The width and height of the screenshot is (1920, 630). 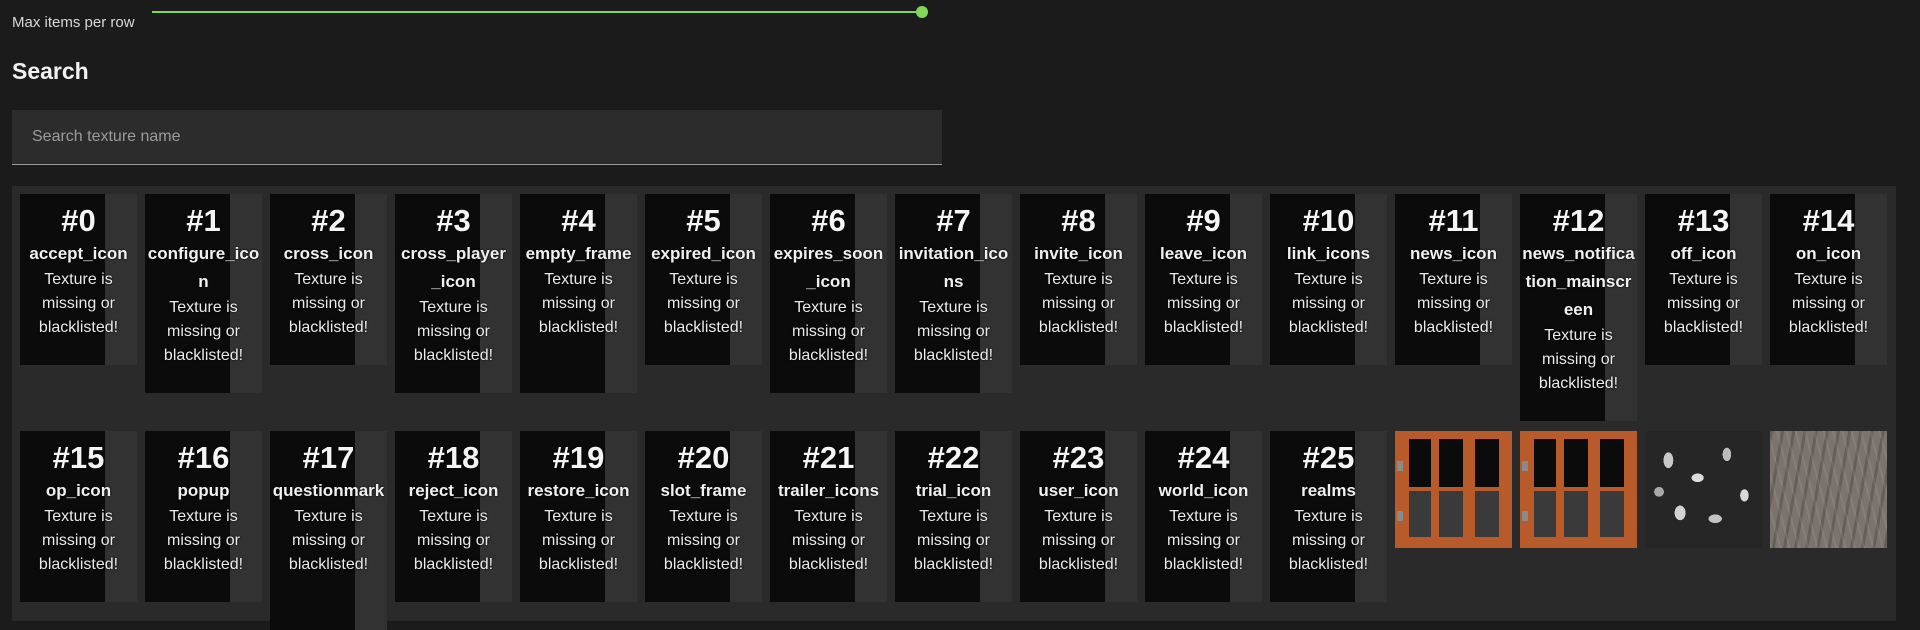 What do you see at coordinates (922, 12) in the screenshot?
I see `max-items-slider-thumb` at bounding box center [922, 12].